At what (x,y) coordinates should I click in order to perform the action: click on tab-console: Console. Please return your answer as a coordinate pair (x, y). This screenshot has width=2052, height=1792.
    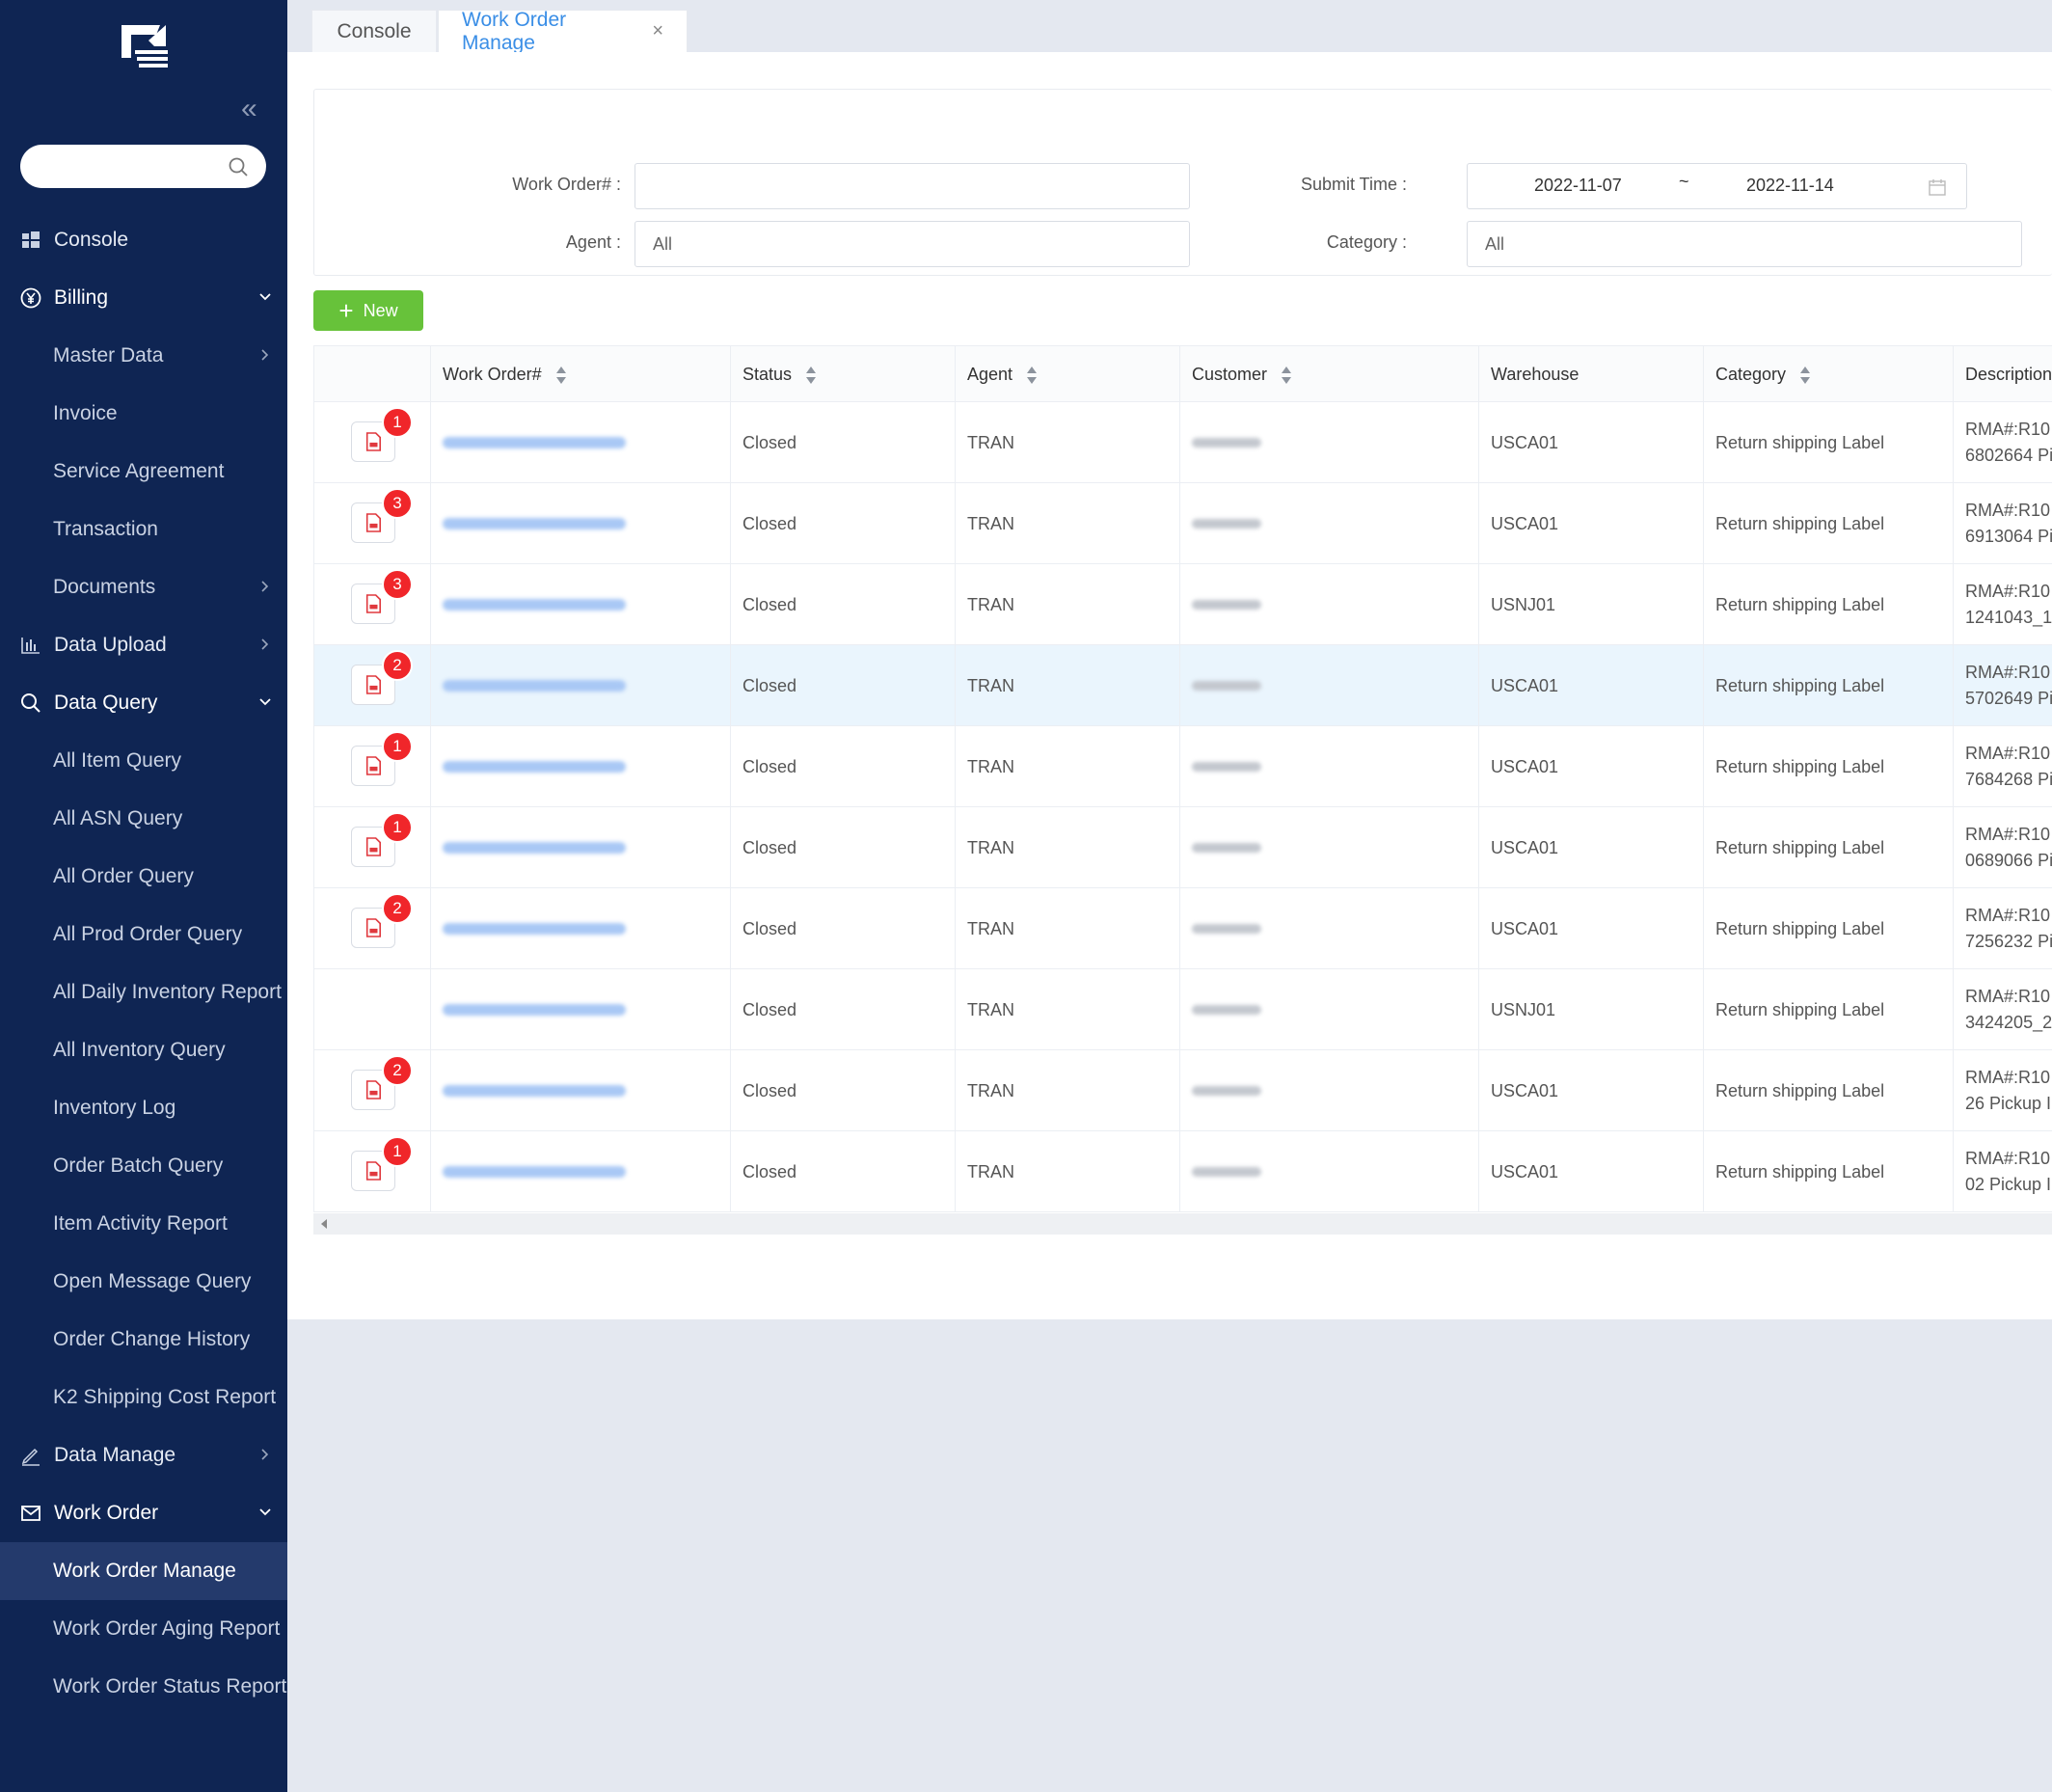
    Looking at the image, I should click on (374, 31).